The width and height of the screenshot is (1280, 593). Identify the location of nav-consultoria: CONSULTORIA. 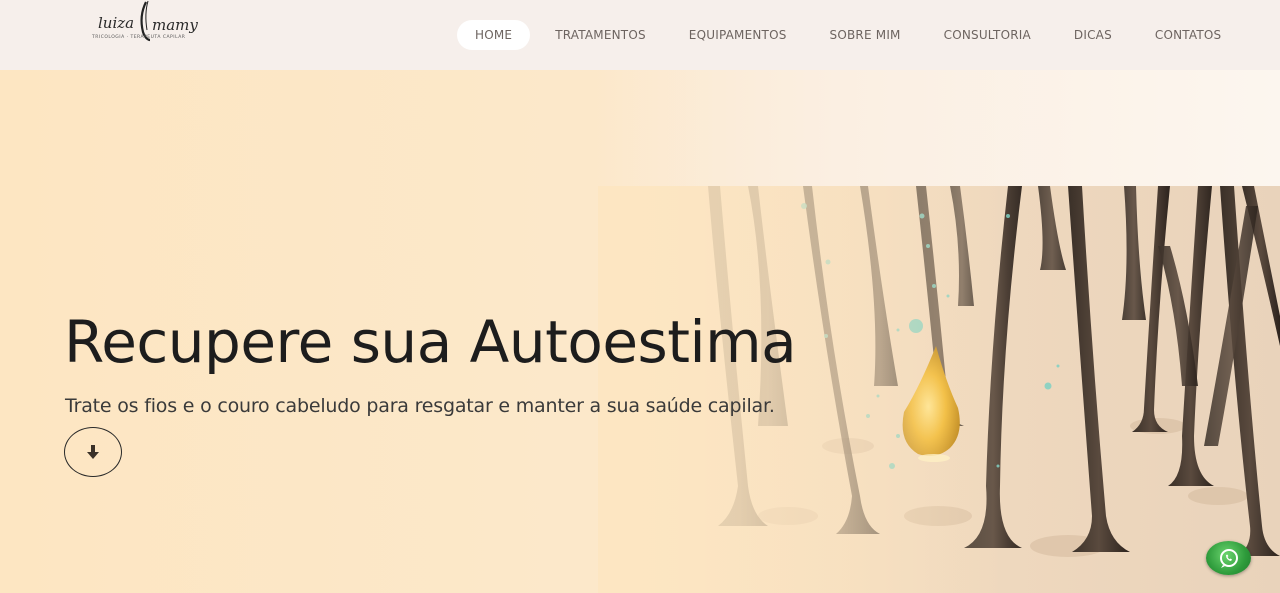
(987, 35).